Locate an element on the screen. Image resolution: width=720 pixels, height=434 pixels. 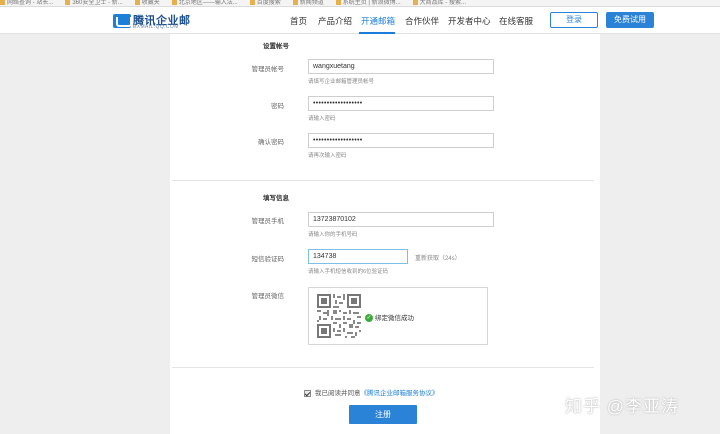
nav-open-mailbox: 开通邮箱 is located at coordinates (378, 21).